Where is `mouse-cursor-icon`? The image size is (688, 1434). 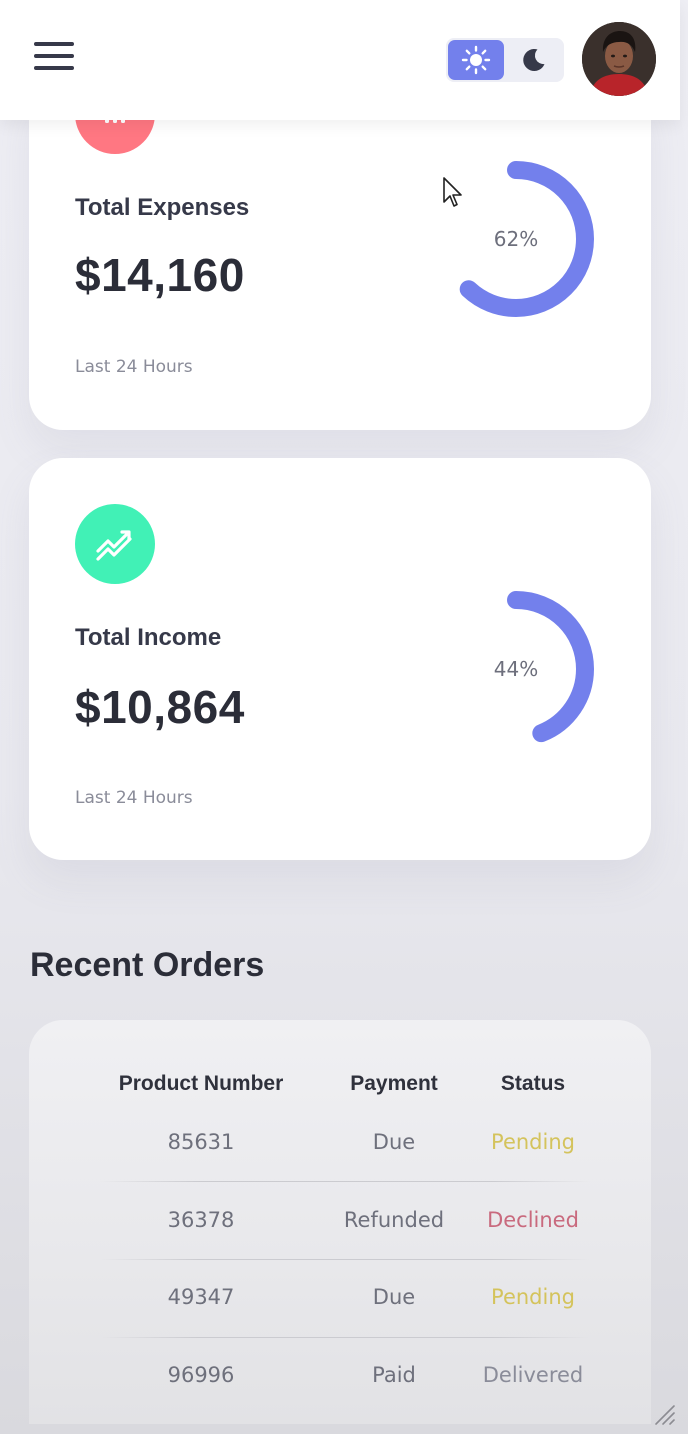
mouse-cursor-icon is located at coordinates (452, 192).